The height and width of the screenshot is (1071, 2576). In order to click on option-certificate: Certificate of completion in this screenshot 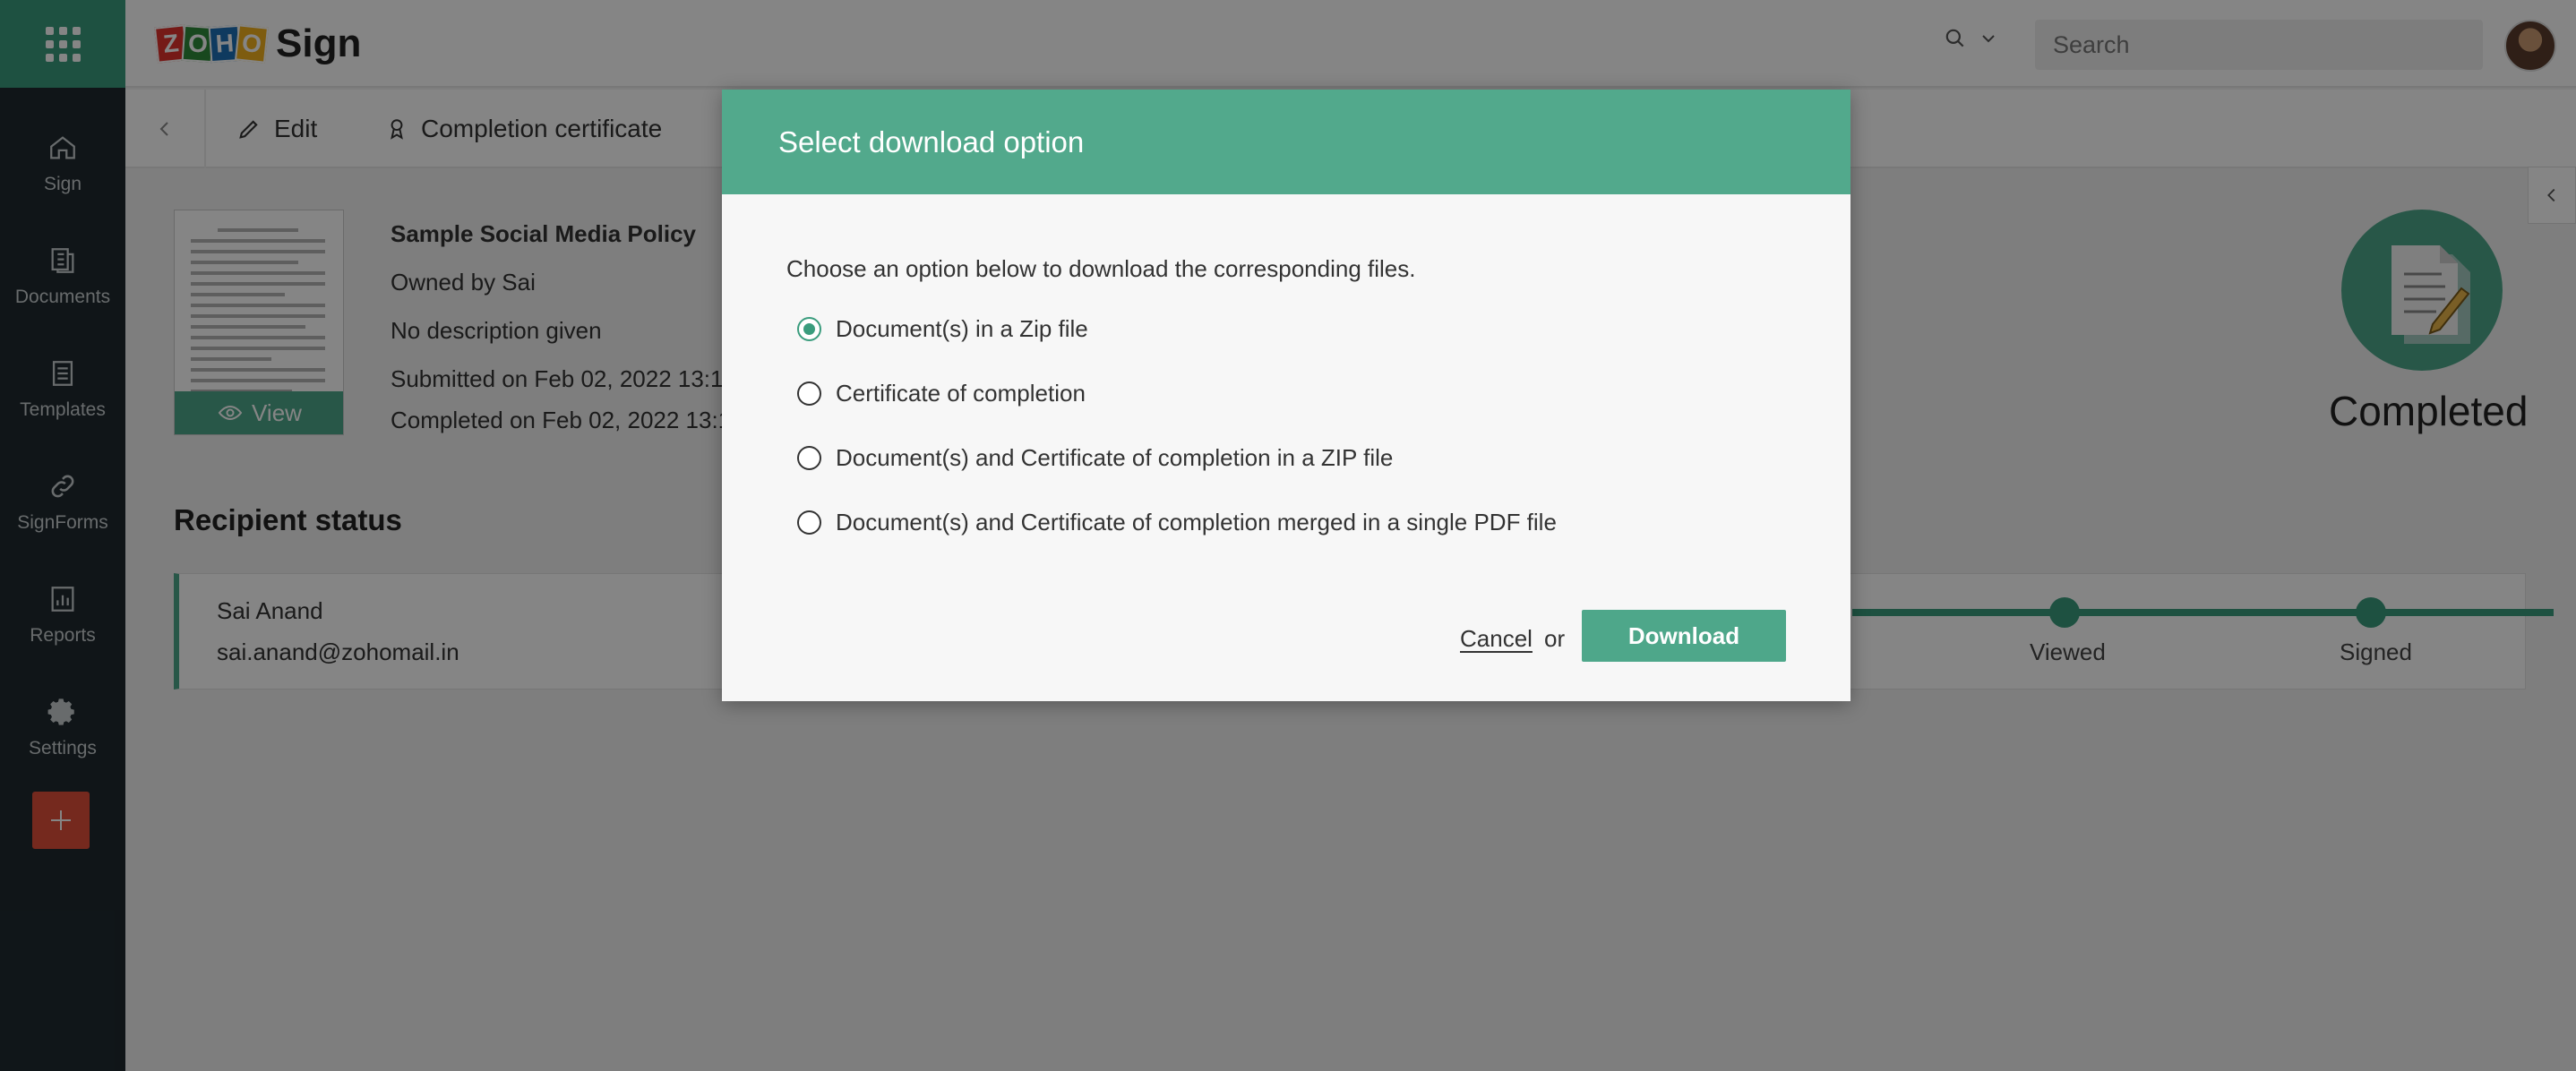, I will do `click(941, 393)`.